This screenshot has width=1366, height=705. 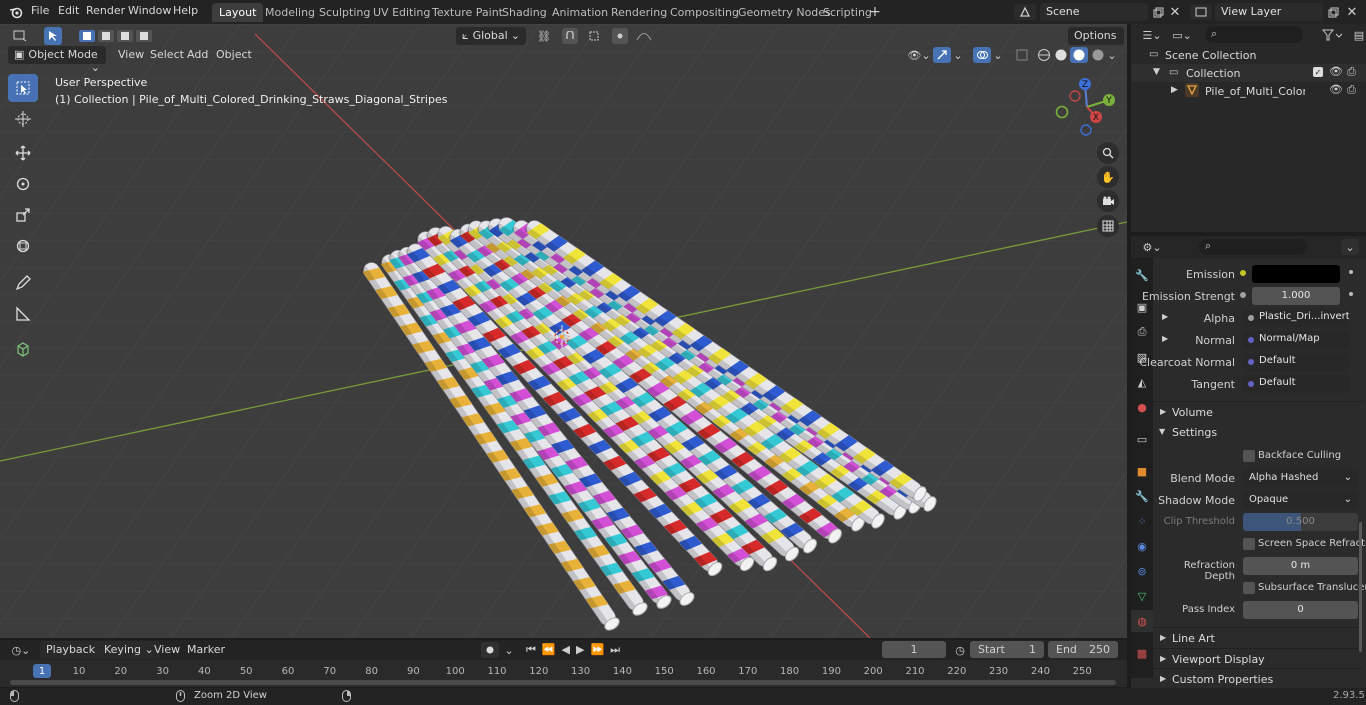 What do you see at coordinates (1201, 12) in the screenshot?
I see `view-layer-icon` at bounding box center [1201, 12].